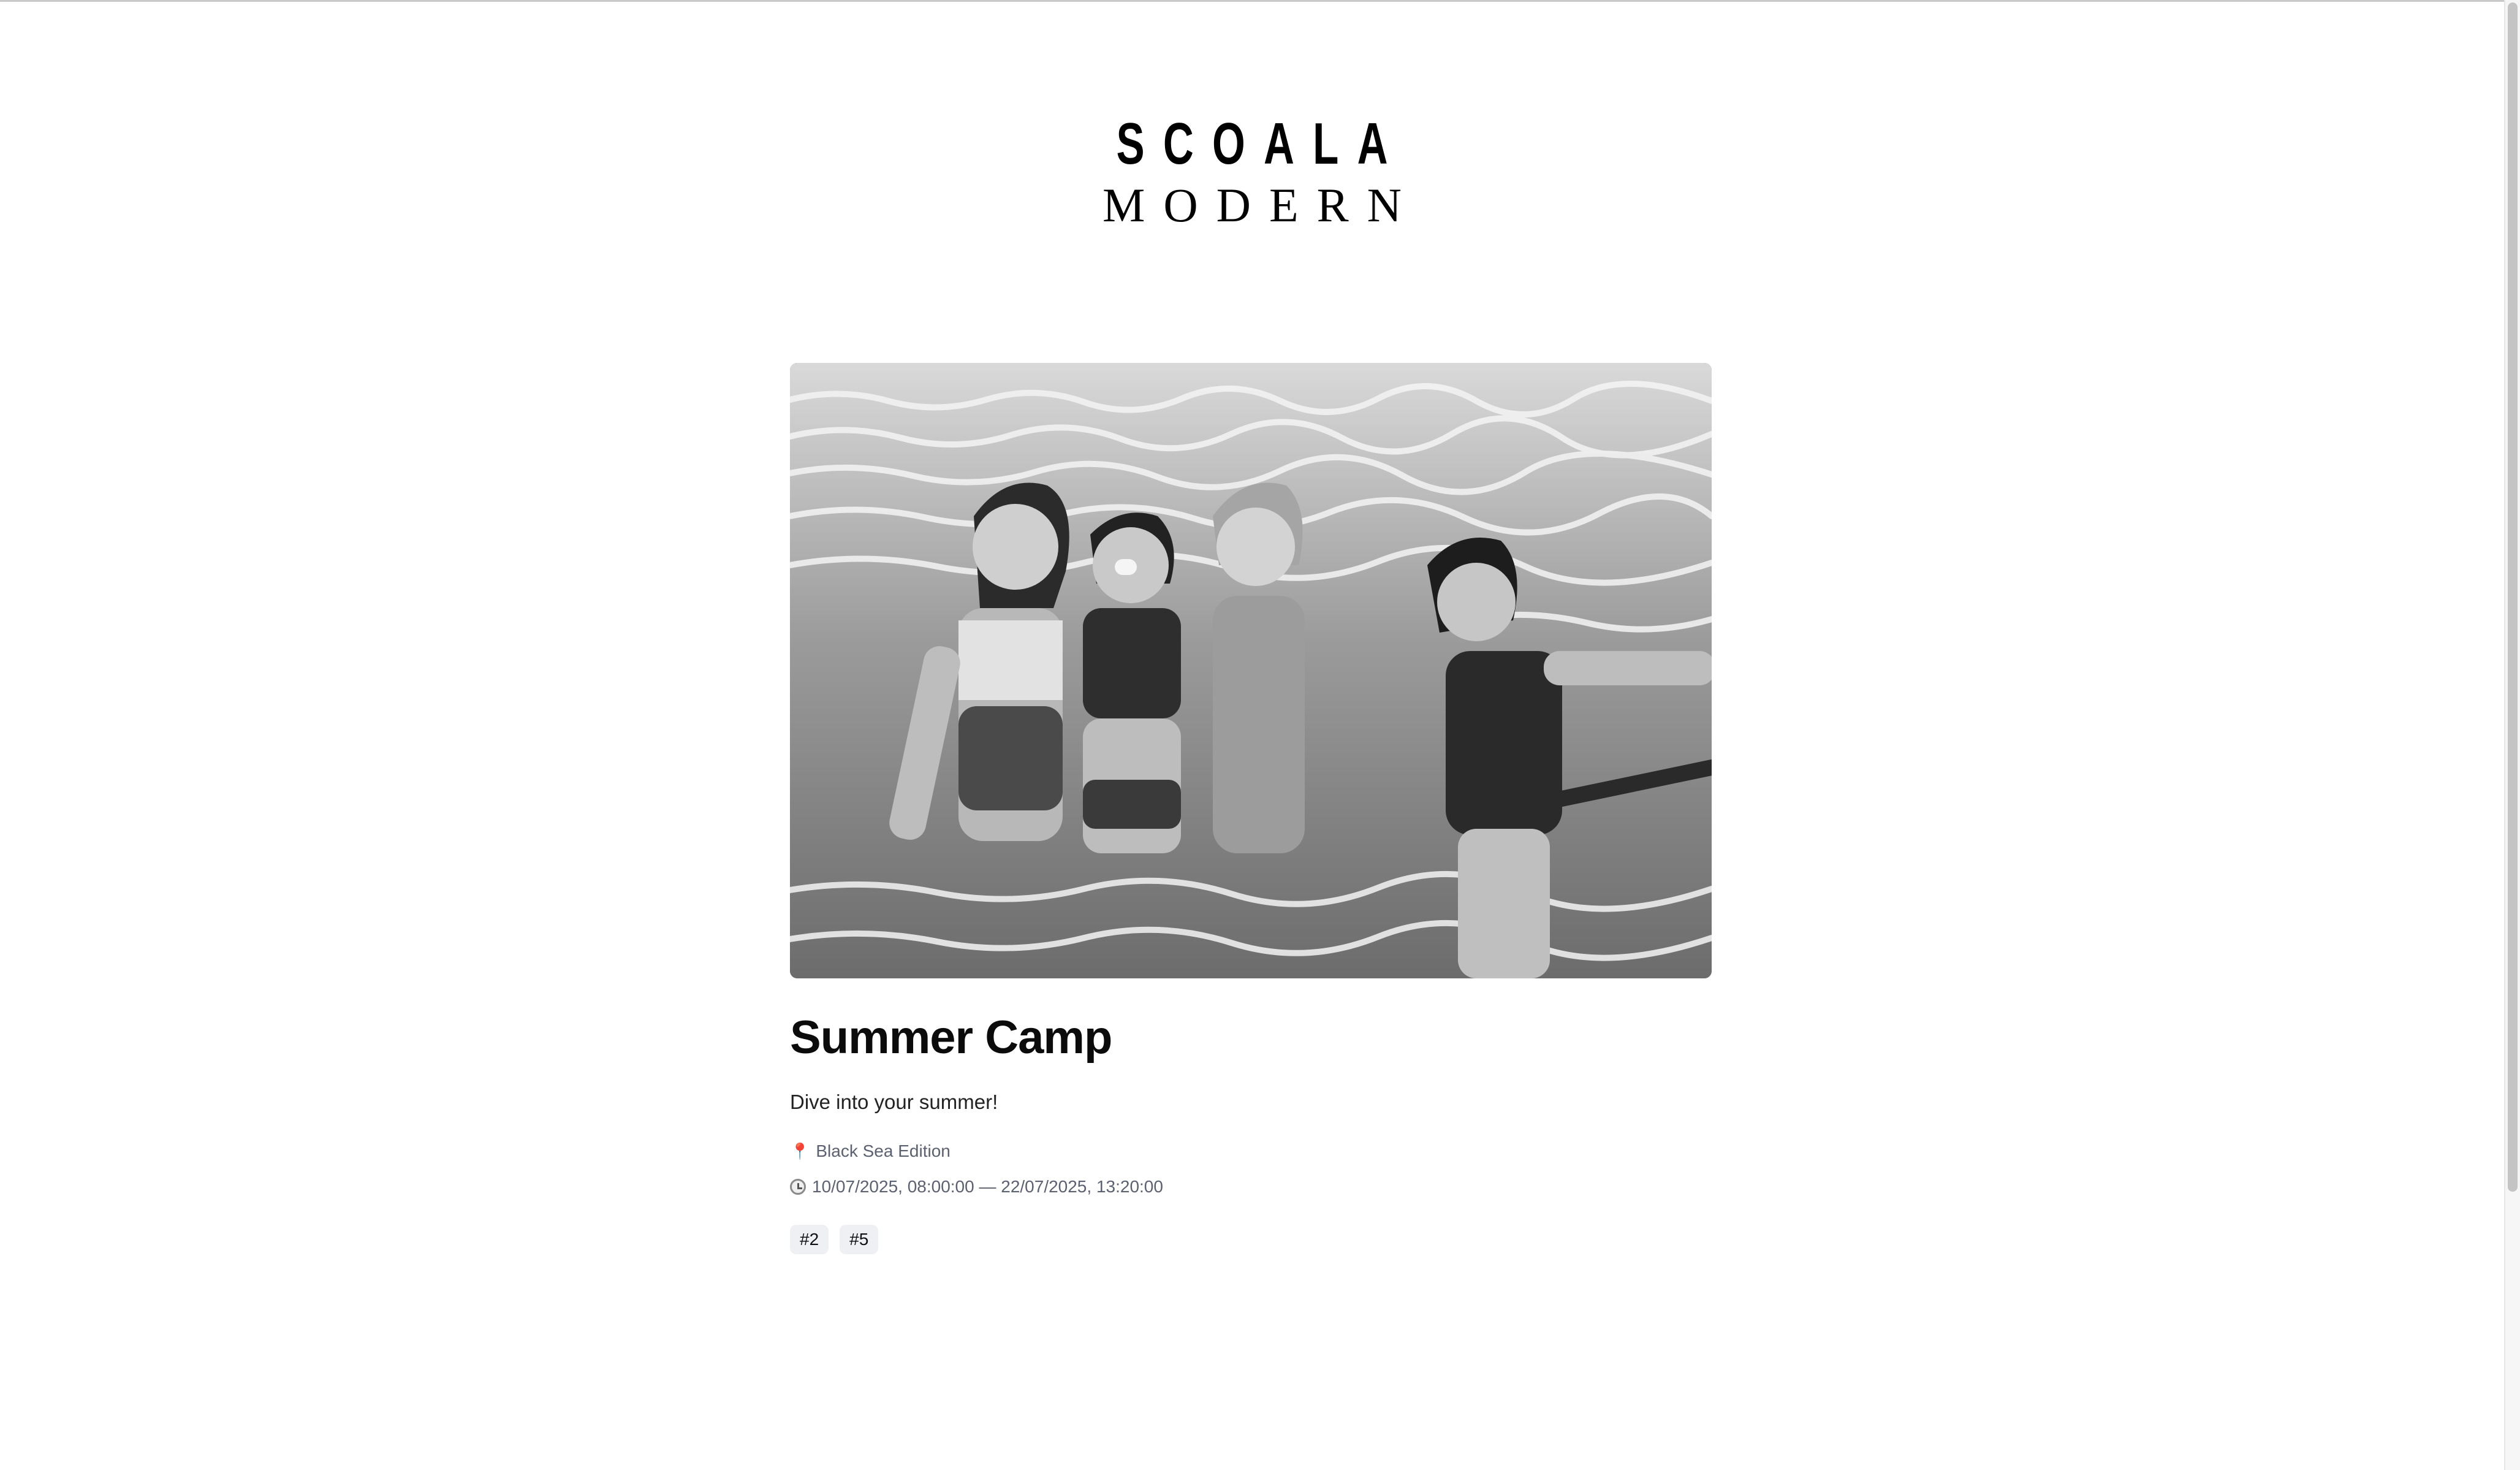  What do you see at coordinates (894, 1102) in the screenshot?
I see `event-subtitle: Dive into your summer!` at bounding box center [894, 1102].